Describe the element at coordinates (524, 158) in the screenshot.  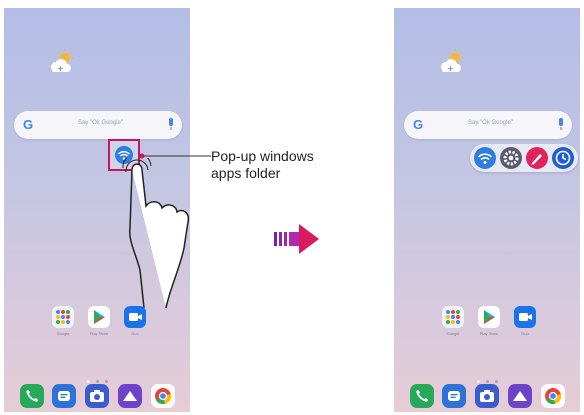
I see `popup-apps-folder` at that location.